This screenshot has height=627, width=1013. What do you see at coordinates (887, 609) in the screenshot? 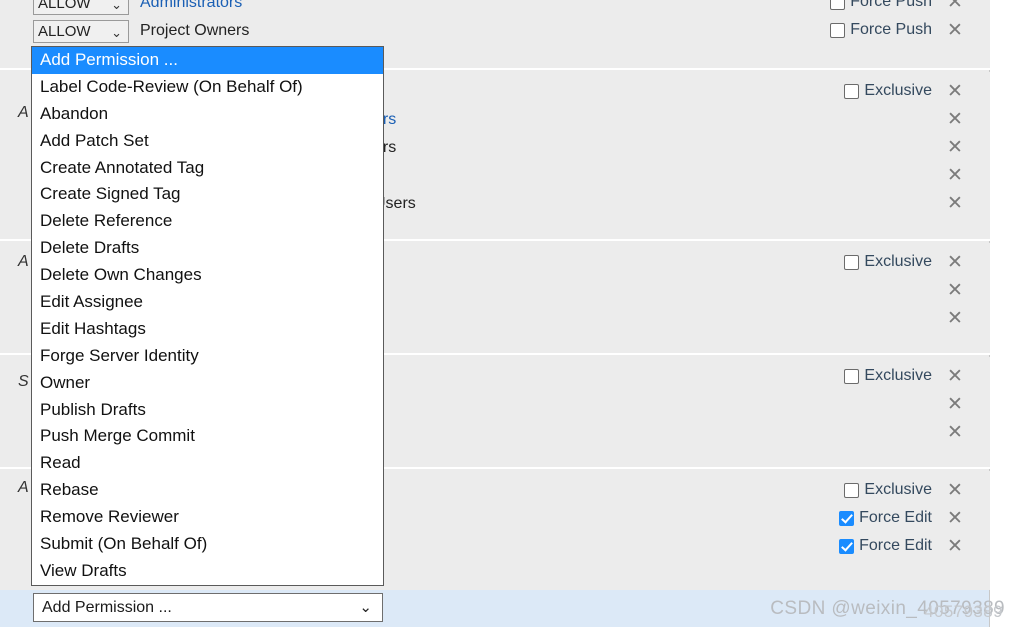
I see `watermark: CSDN @weixin_40579389 40579389` at bounding box center [887, 609].